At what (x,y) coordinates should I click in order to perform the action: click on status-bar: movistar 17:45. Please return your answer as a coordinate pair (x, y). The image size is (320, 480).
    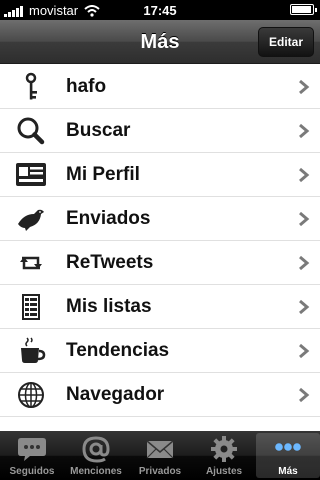
    Looking at the image, I should click on (160, 10).